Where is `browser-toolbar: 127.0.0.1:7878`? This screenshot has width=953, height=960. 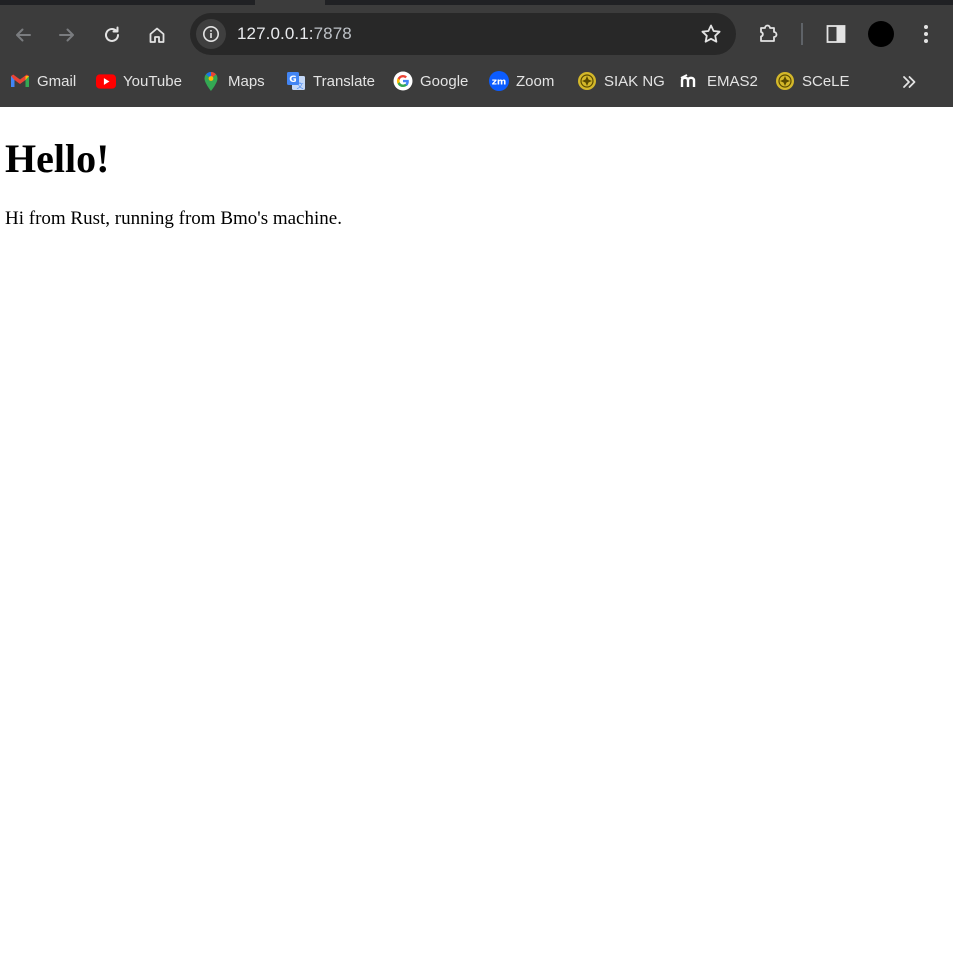 browser-toolbar: 127.0.0.1:7878 is located at coordinates (476, 34).